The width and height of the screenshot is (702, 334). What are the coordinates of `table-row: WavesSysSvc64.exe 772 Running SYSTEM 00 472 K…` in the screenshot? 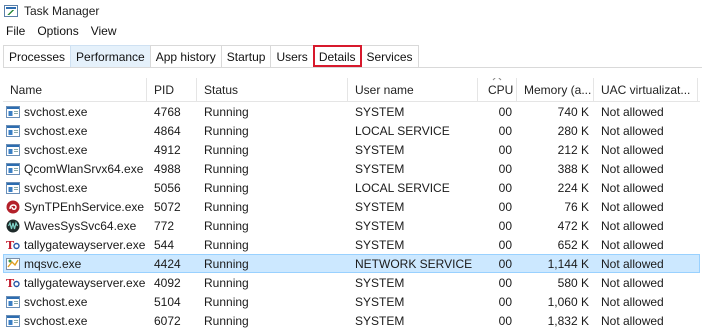 It's located at (351, 225).